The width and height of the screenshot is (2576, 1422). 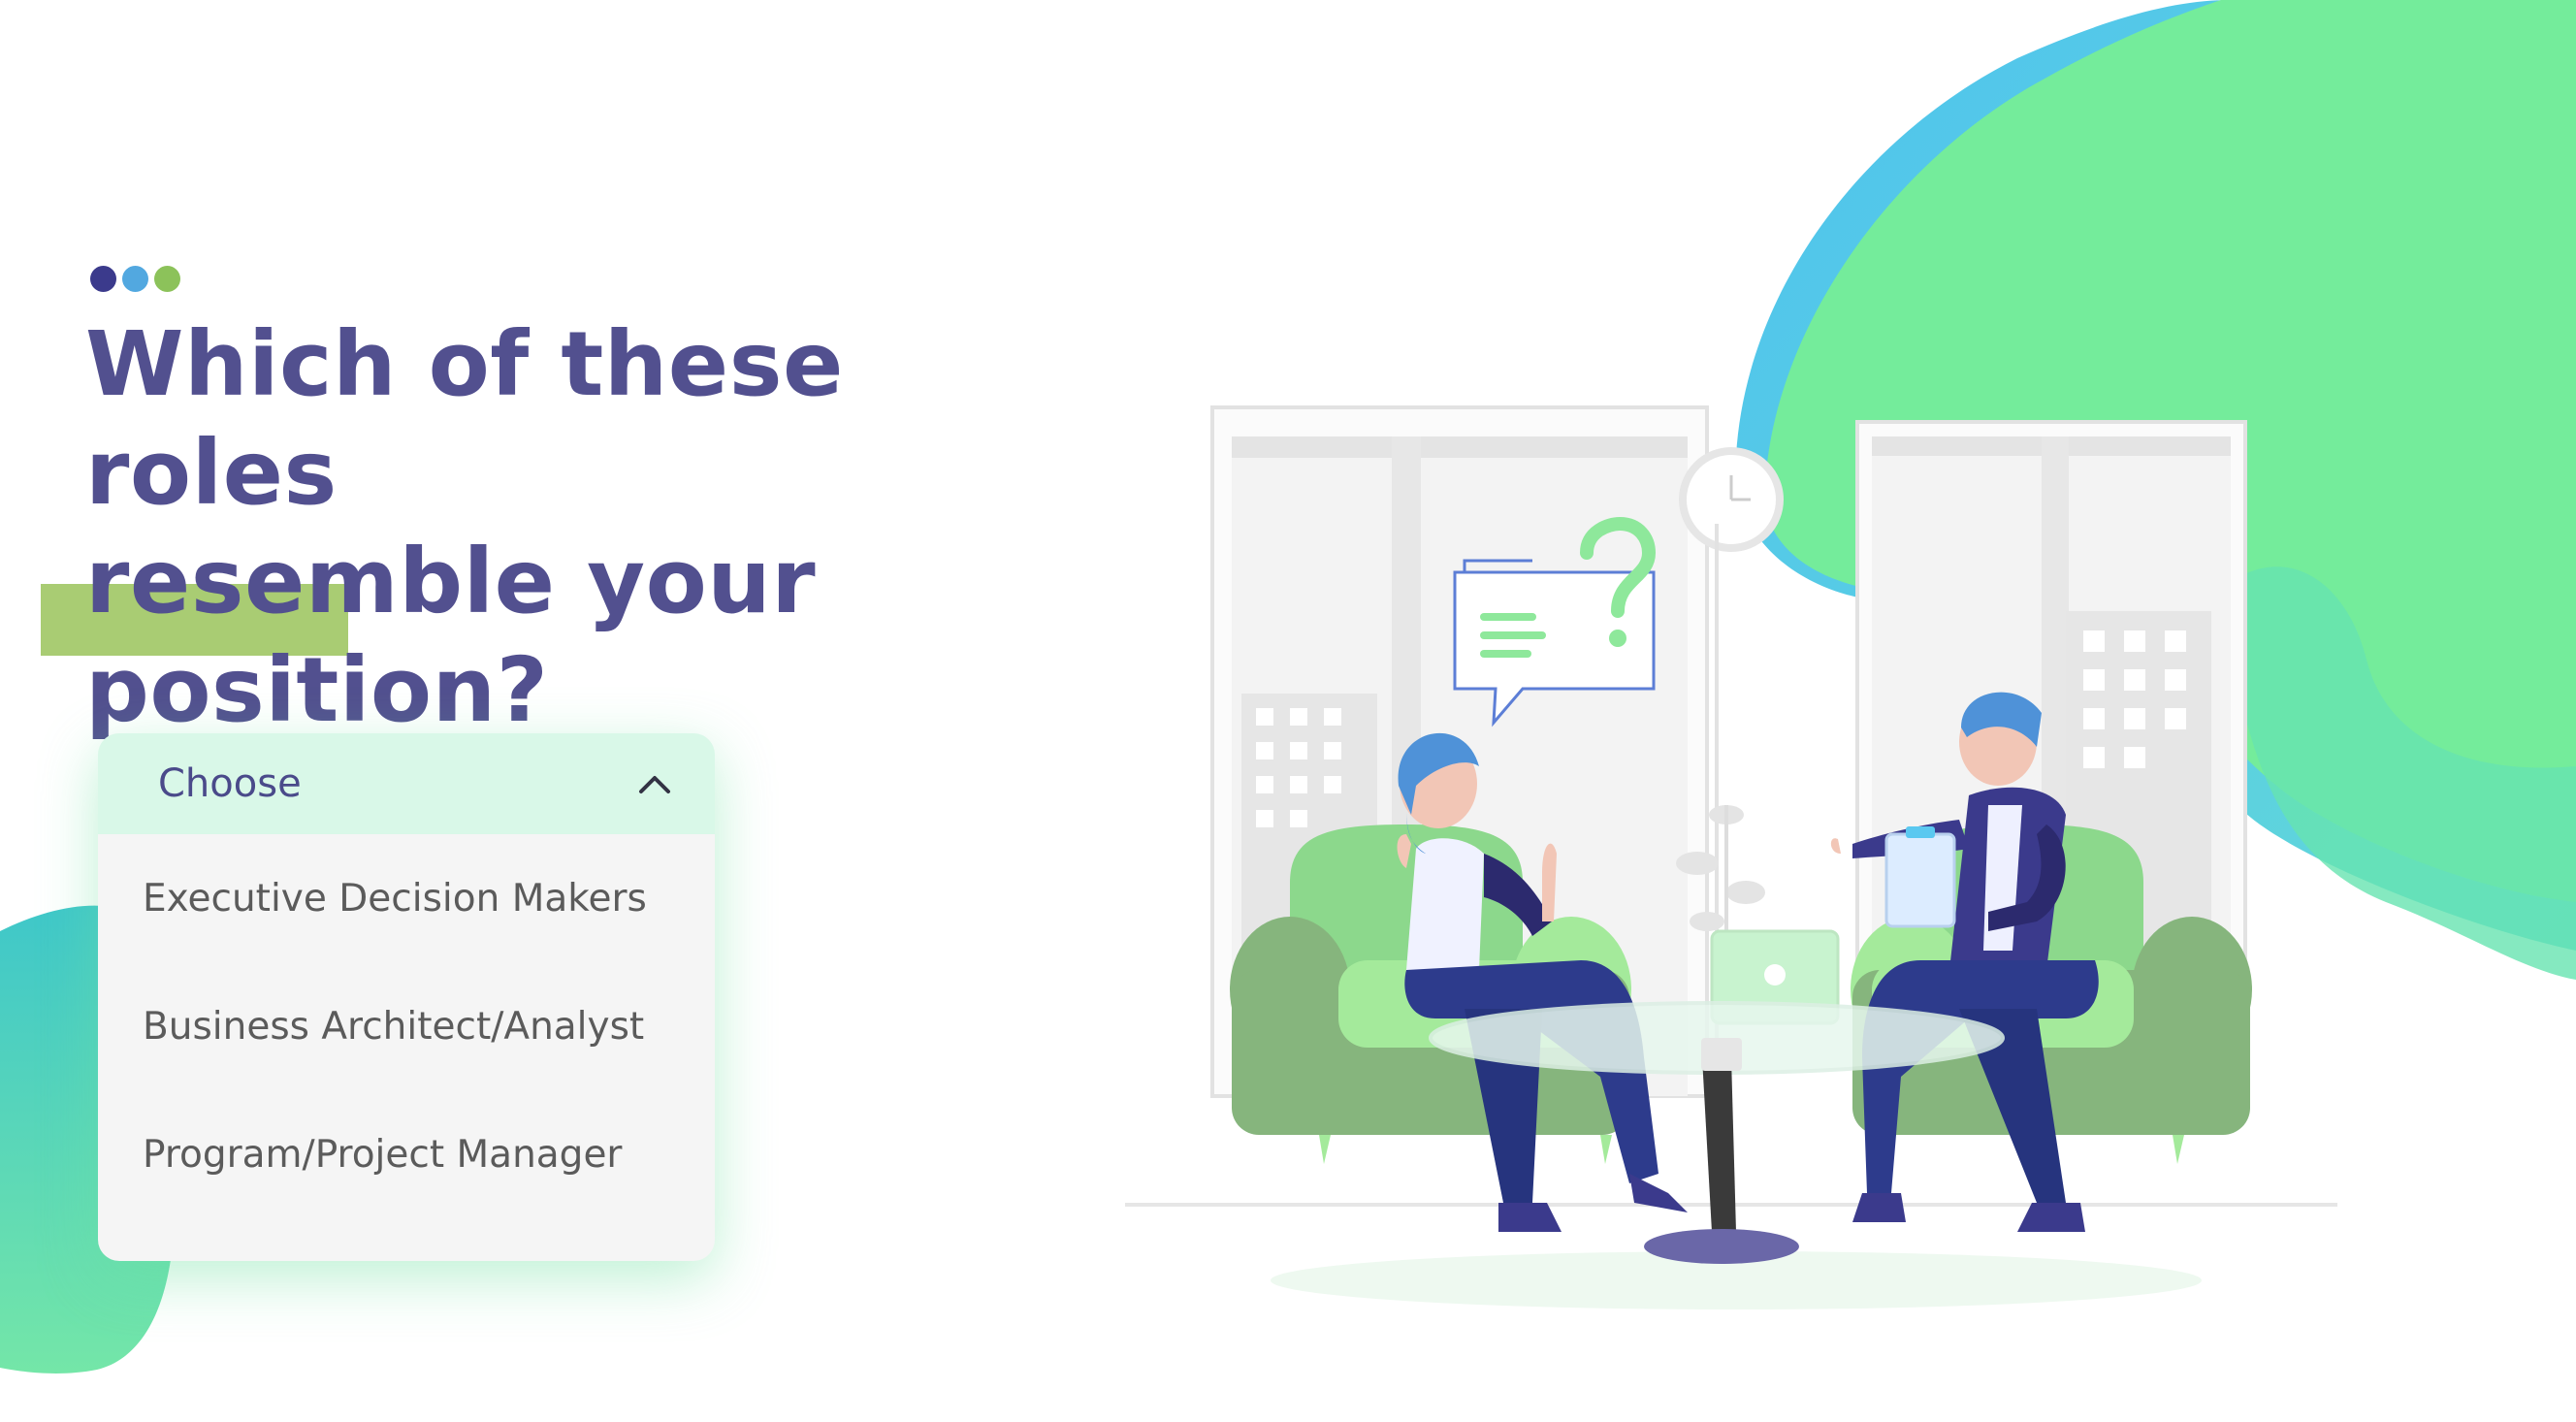 What do you see at coordinates (230, 783) in the screenshot?
I see `dropdown-selected-label: Choose` at bounding box center [230, 783].